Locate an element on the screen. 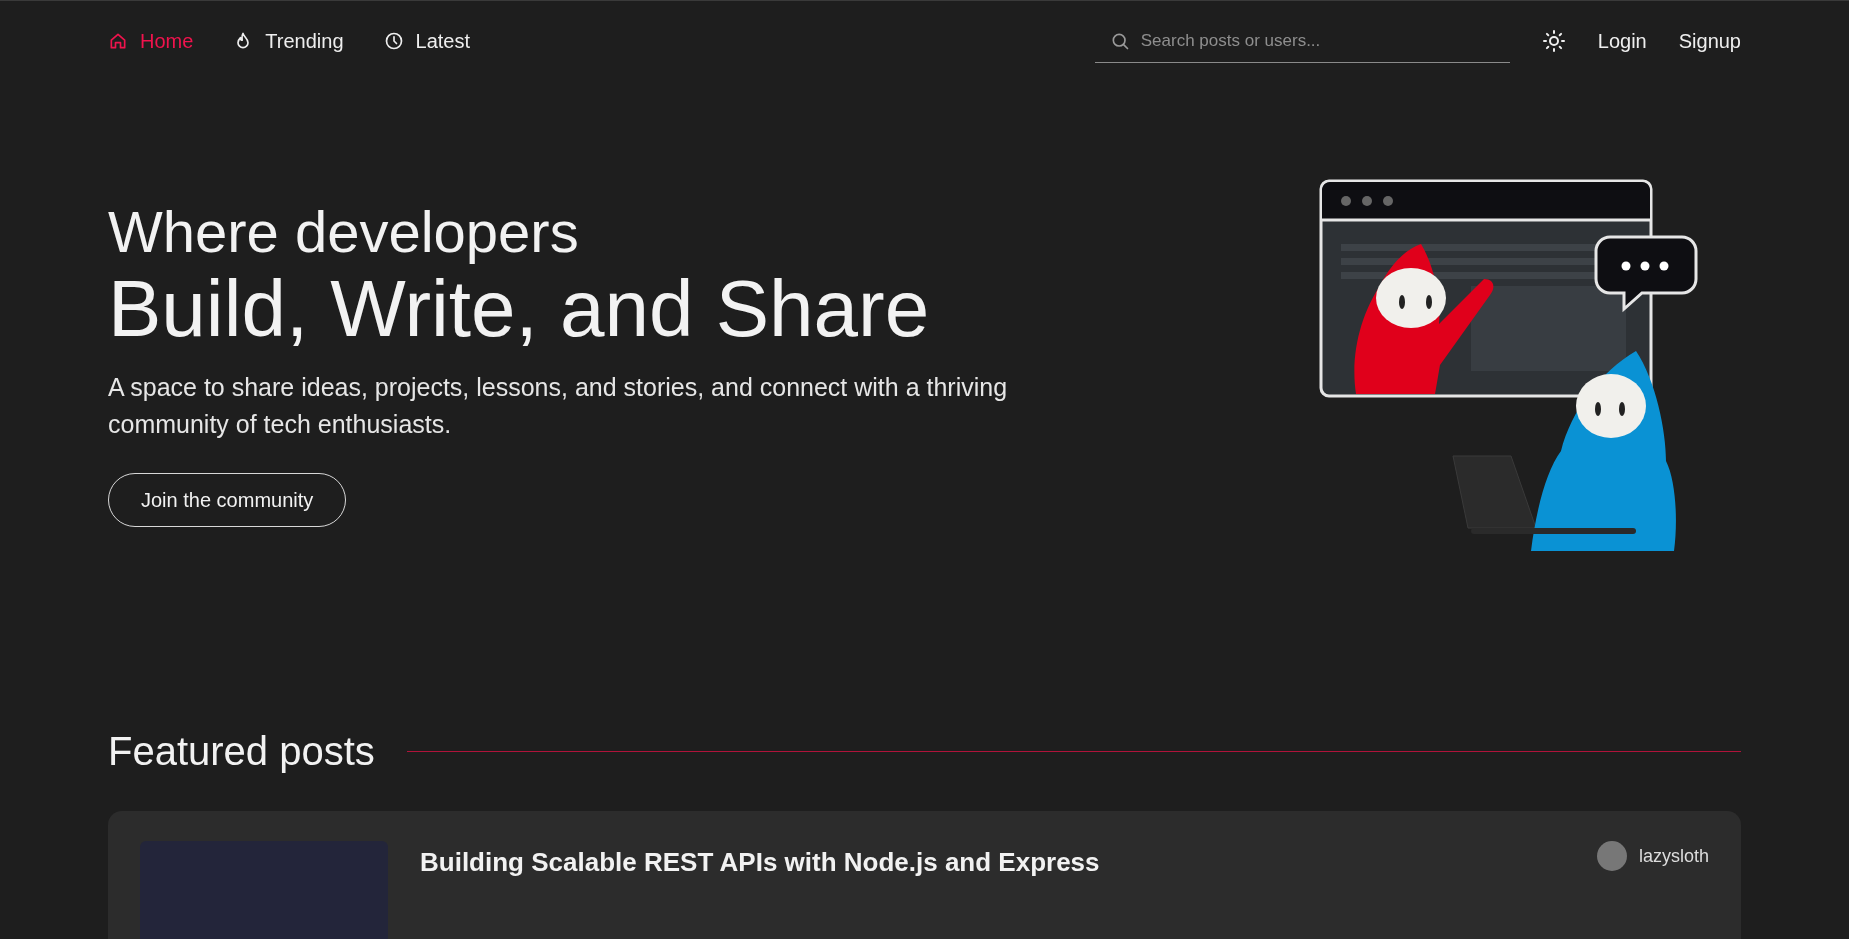 The height and width of the screenshot is (939, 1849). auth-link: Signup is located at coordinates (1709, 41).